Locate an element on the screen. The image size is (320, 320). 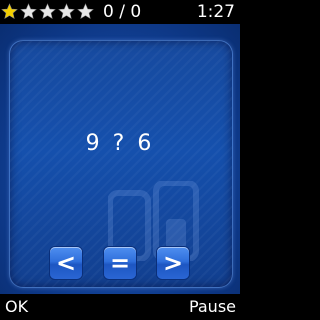
greater-than-button: > is located at coordinates (173, 263).